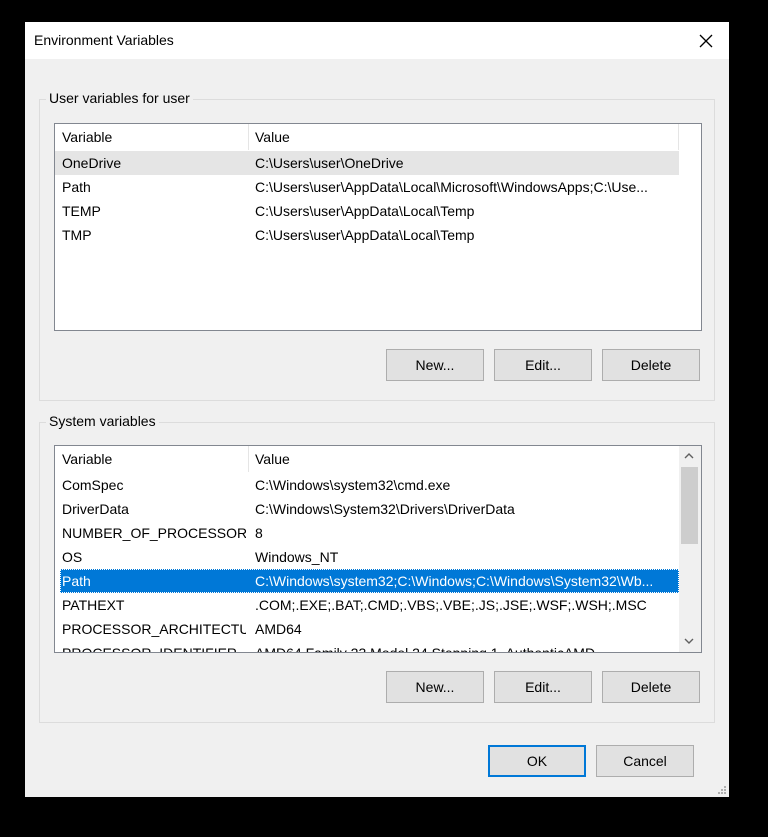  I want to click on variable-name: TMP, so click(77, 235).